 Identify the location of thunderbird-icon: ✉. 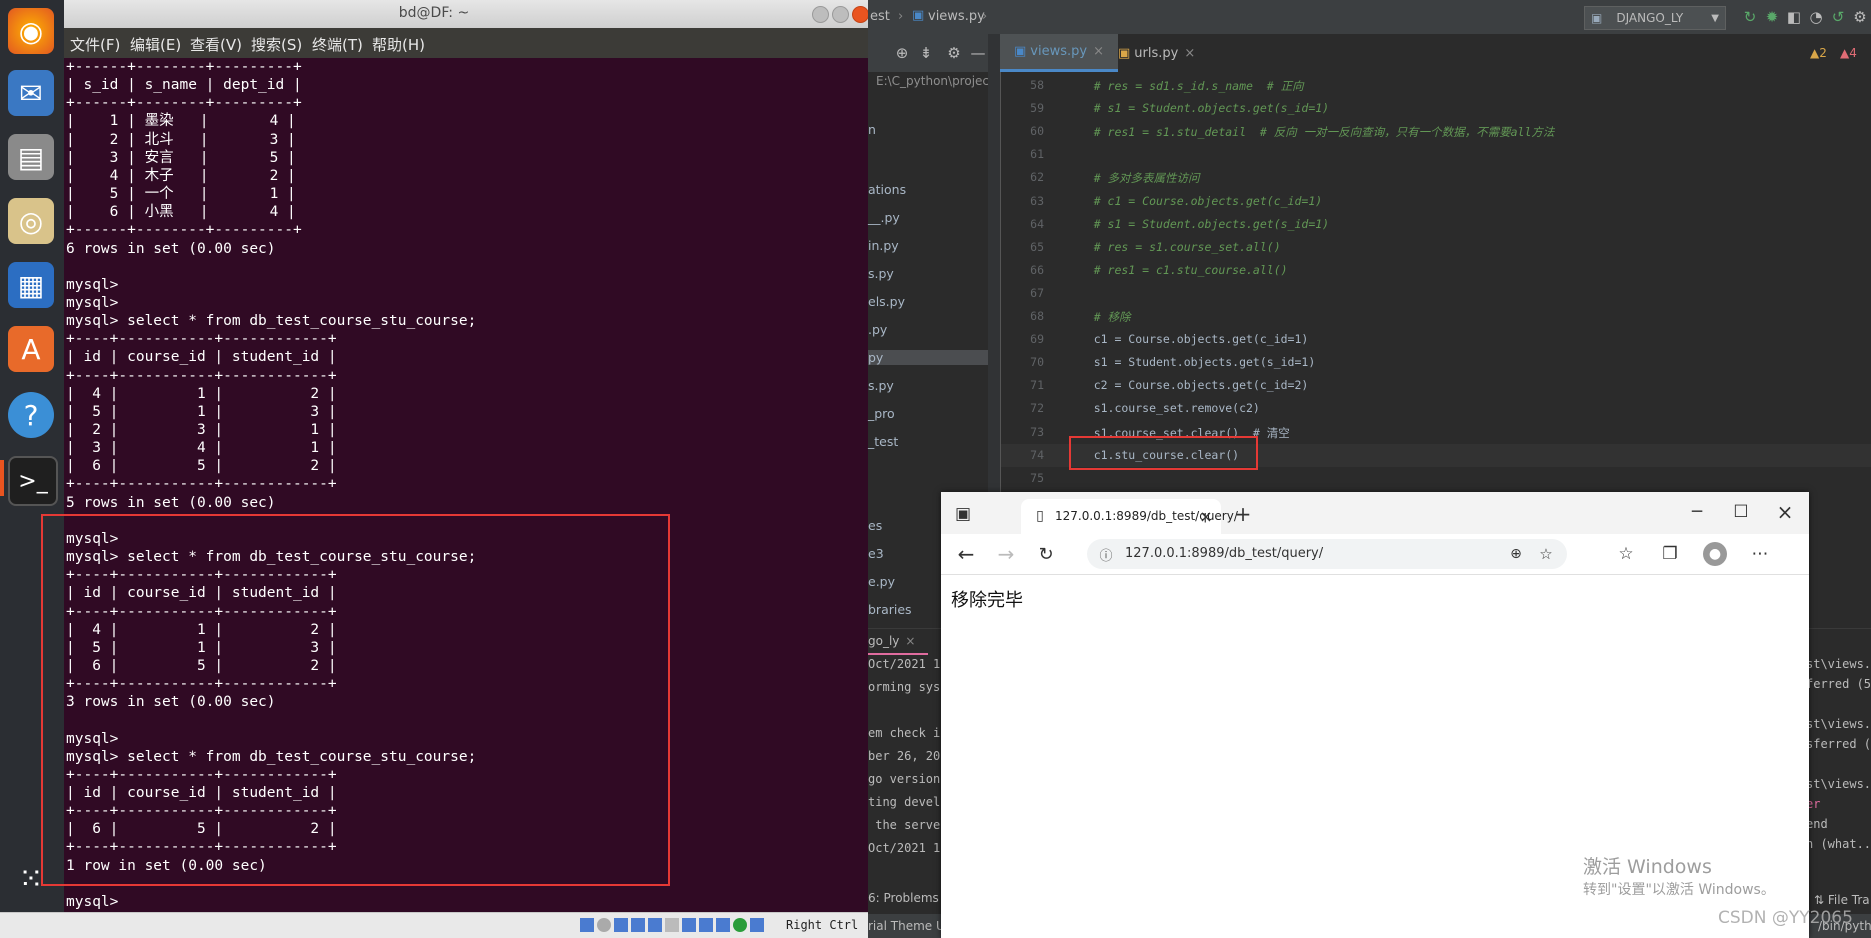
(31, 93).